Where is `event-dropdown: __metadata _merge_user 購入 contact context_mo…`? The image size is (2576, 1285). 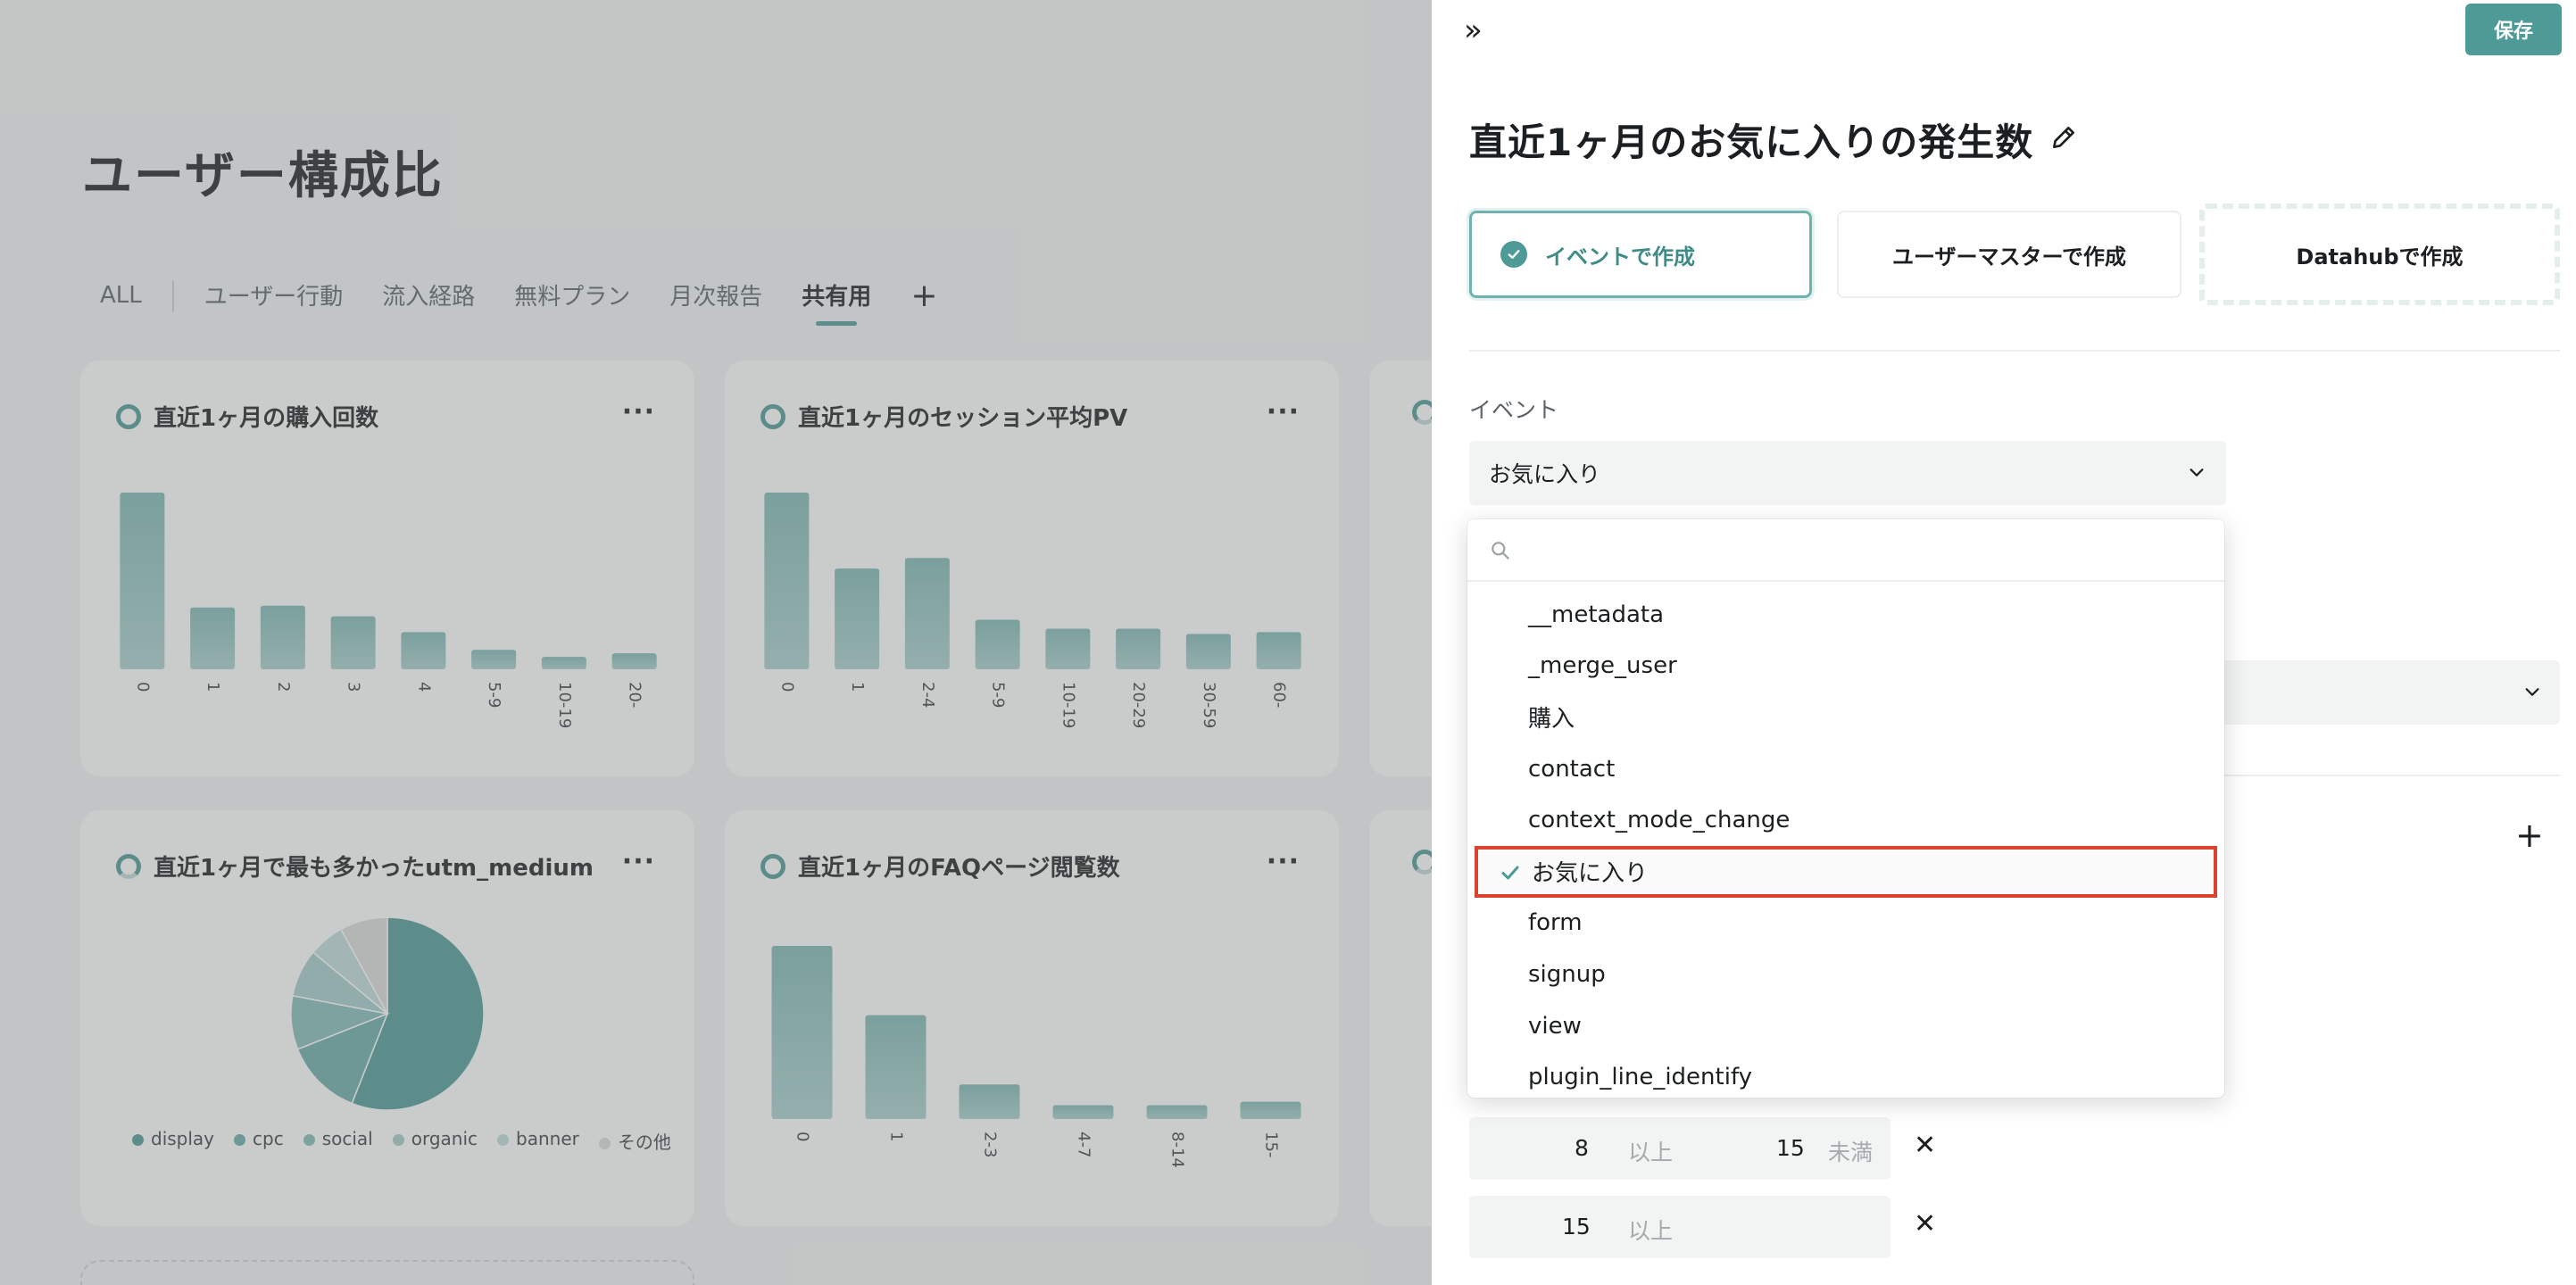
event-dropdown: __metadata _merge_user 購入 contact context_mo… is located at coordinates (1845, 809).